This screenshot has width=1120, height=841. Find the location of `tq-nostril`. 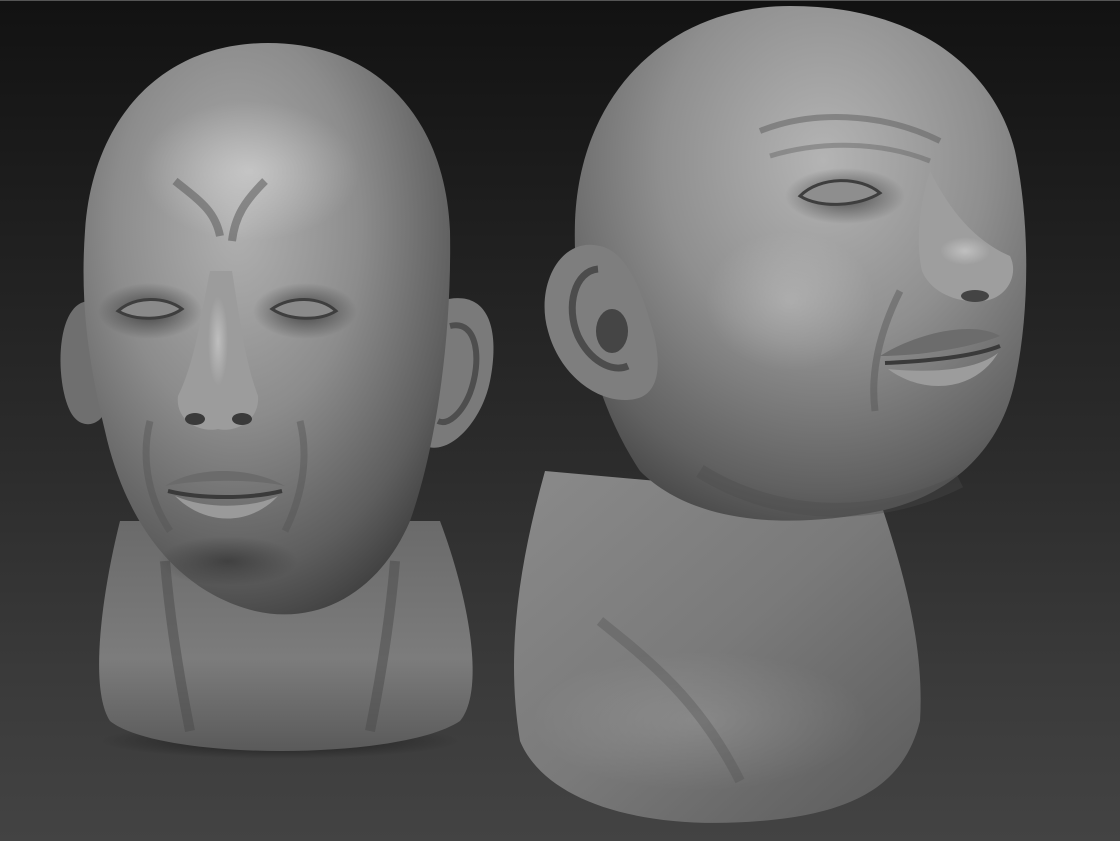

tq-nostril is located at coordinates (975, 296).